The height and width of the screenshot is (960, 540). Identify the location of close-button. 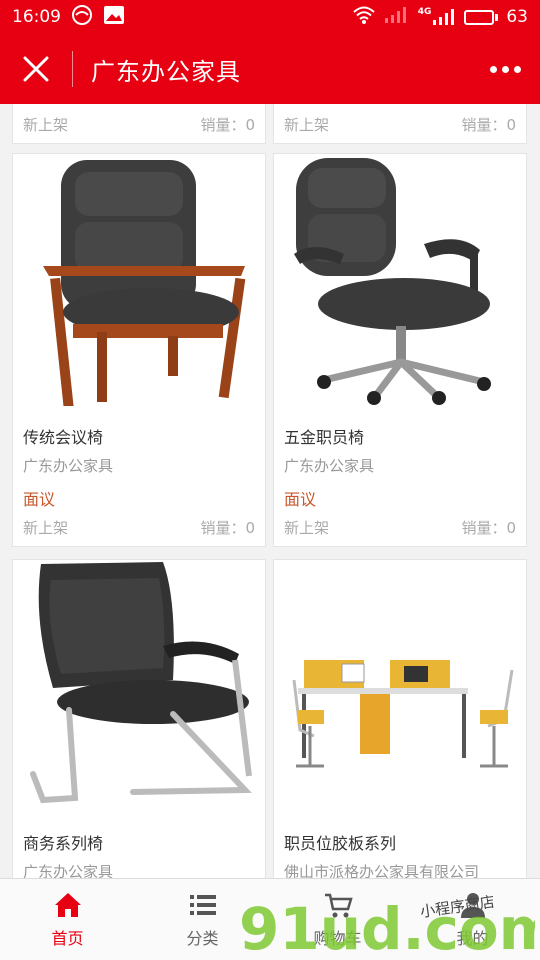
(36, 69).